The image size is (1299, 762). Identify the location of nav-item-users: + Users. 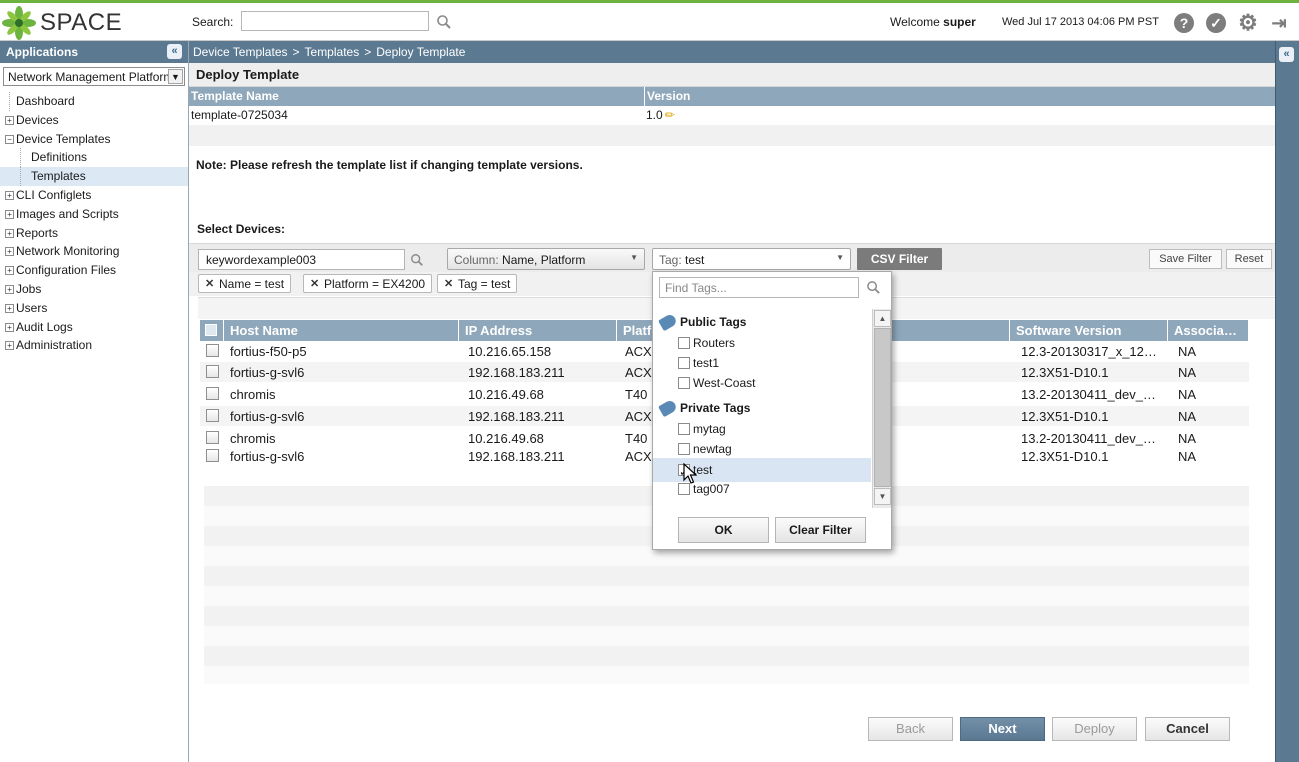
(94, 308).